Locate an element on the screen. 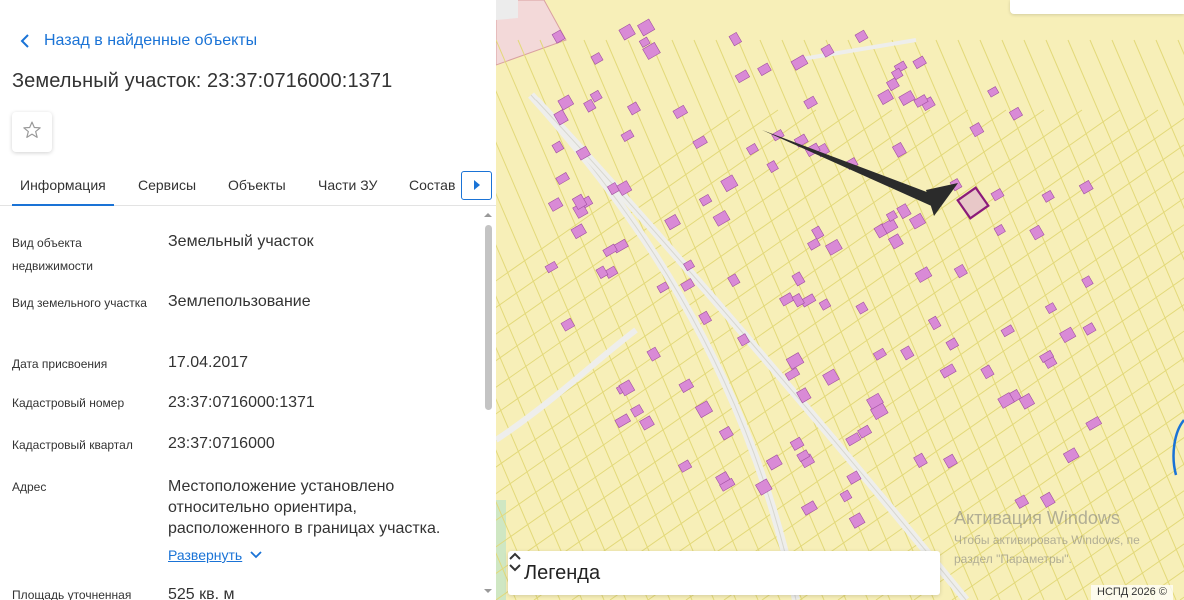 The width and height of the screenshot is (1184, 600). tab-objects: Объекты is located at coordinates (257, 185).